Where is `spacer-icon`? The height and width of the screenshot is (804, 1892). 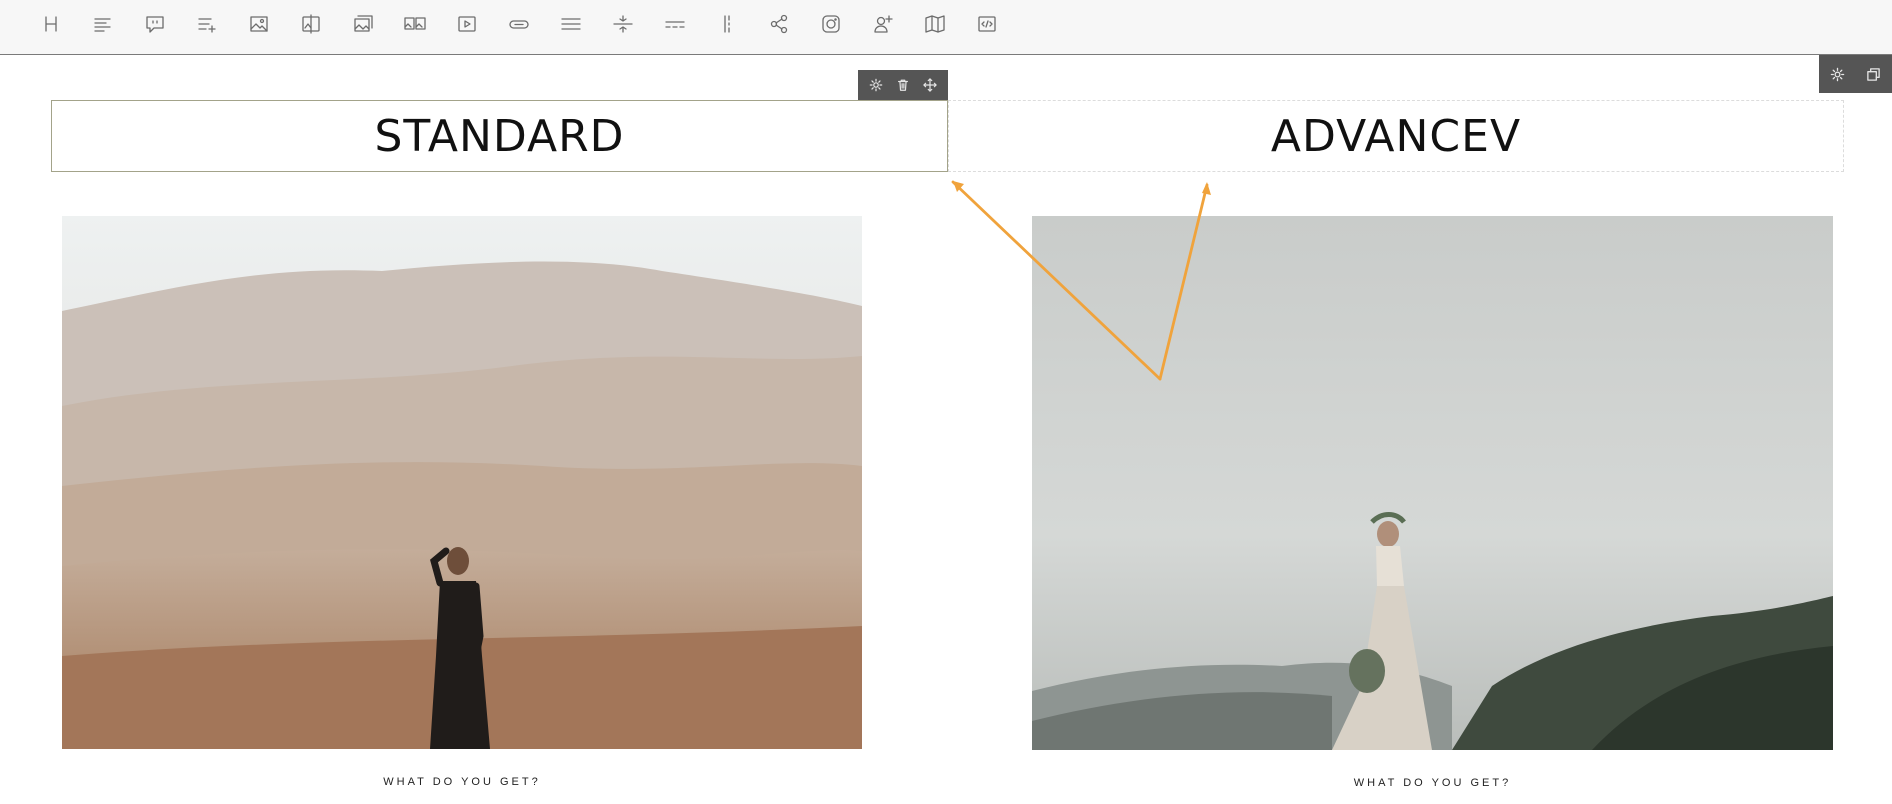
spacer-icon is located at coordinates (623, 24).